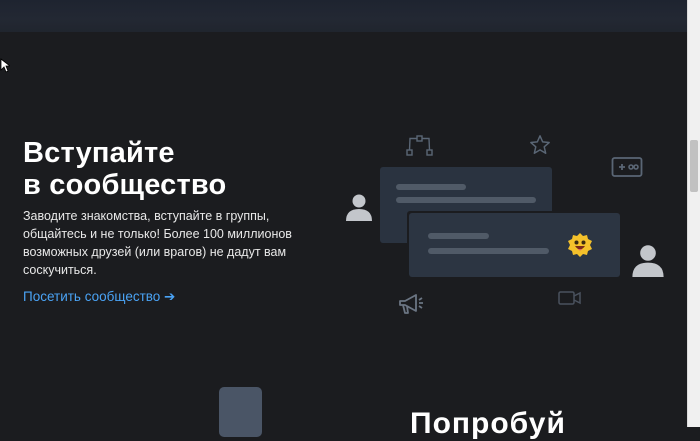 This screenshot has height=441, width=700. I want to click on vector-pen-icon, so click(419, 145).